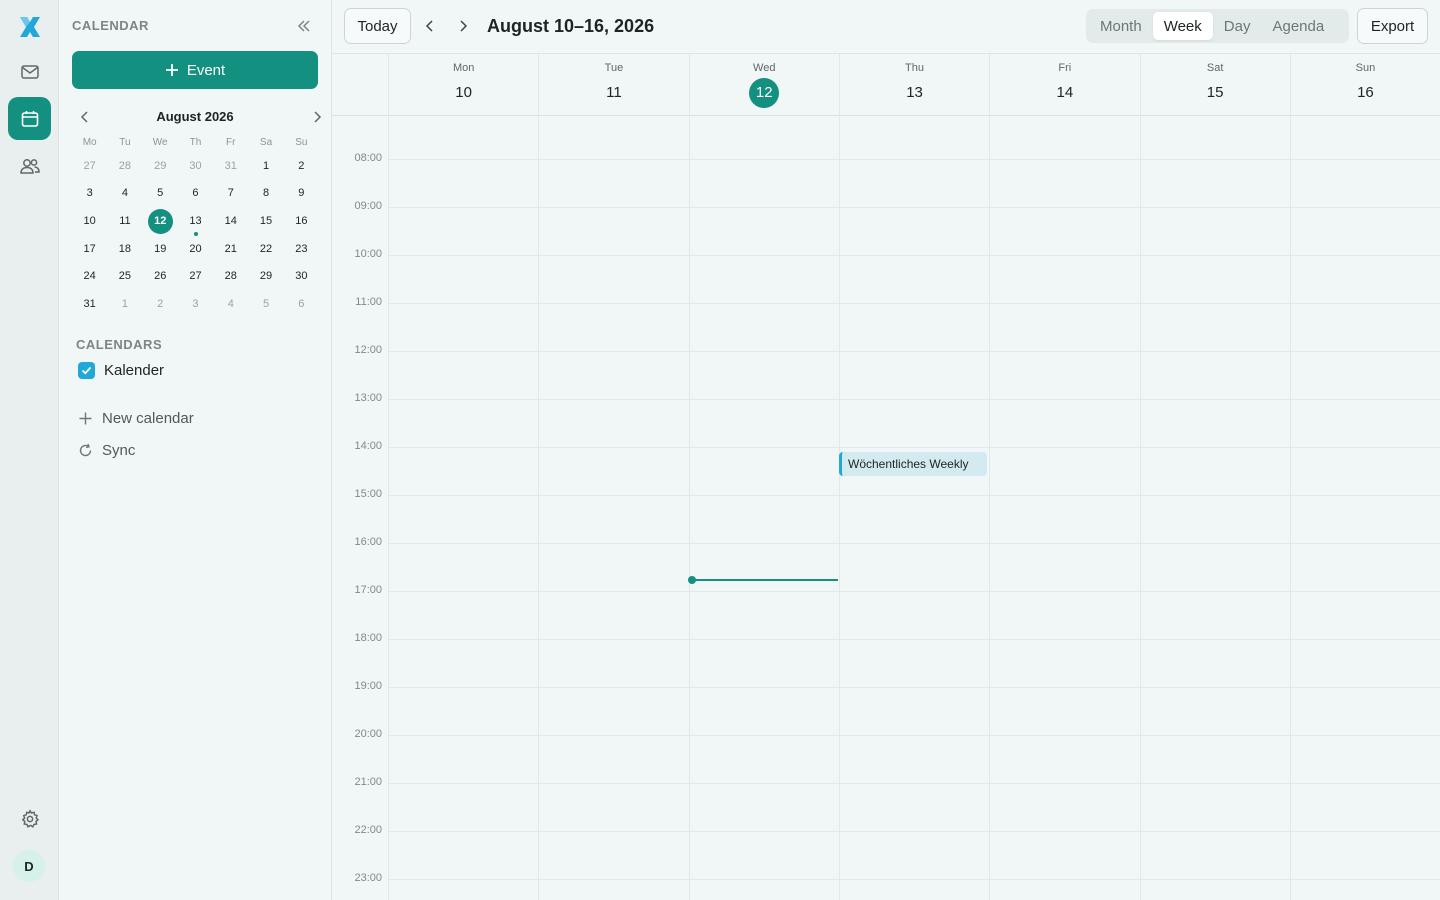  What do you see at coordinates (913, 464) in the screenshot?
I see `event-item: Wöchentliches Weekly` at bounding box center [913, 464].